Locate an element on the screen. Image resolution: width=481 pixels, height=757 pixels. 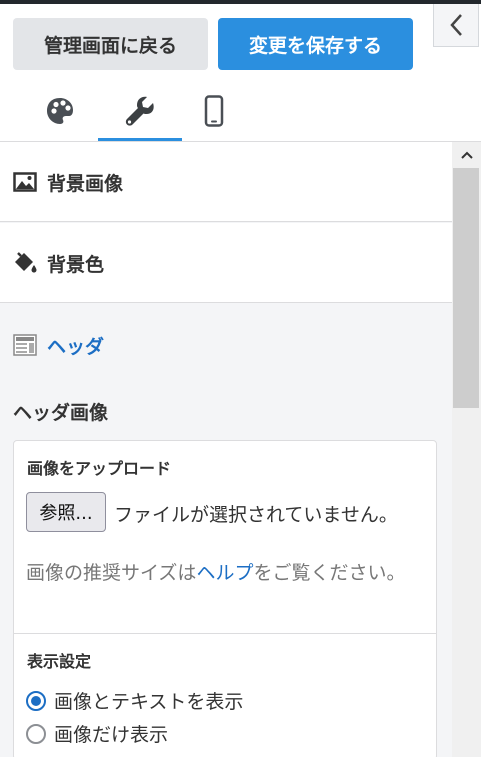
help-suffix: をご覧ください。 is located at coordinates (329, 573).